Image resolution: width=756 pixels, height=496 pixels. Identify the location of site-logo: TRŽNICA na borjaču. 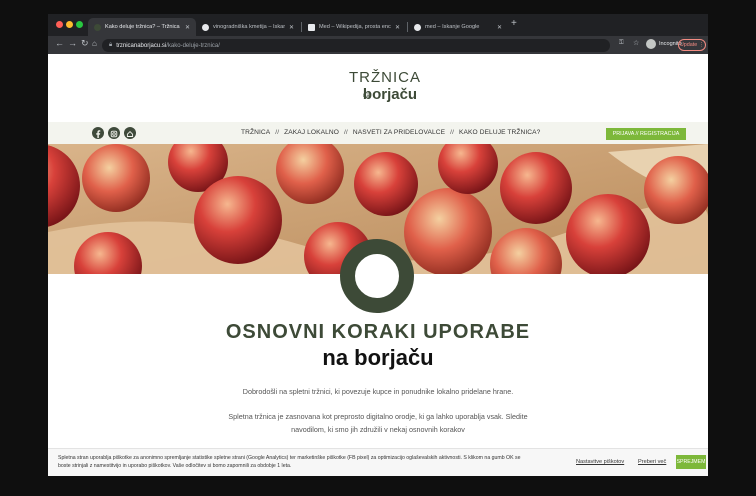
(385, 85).